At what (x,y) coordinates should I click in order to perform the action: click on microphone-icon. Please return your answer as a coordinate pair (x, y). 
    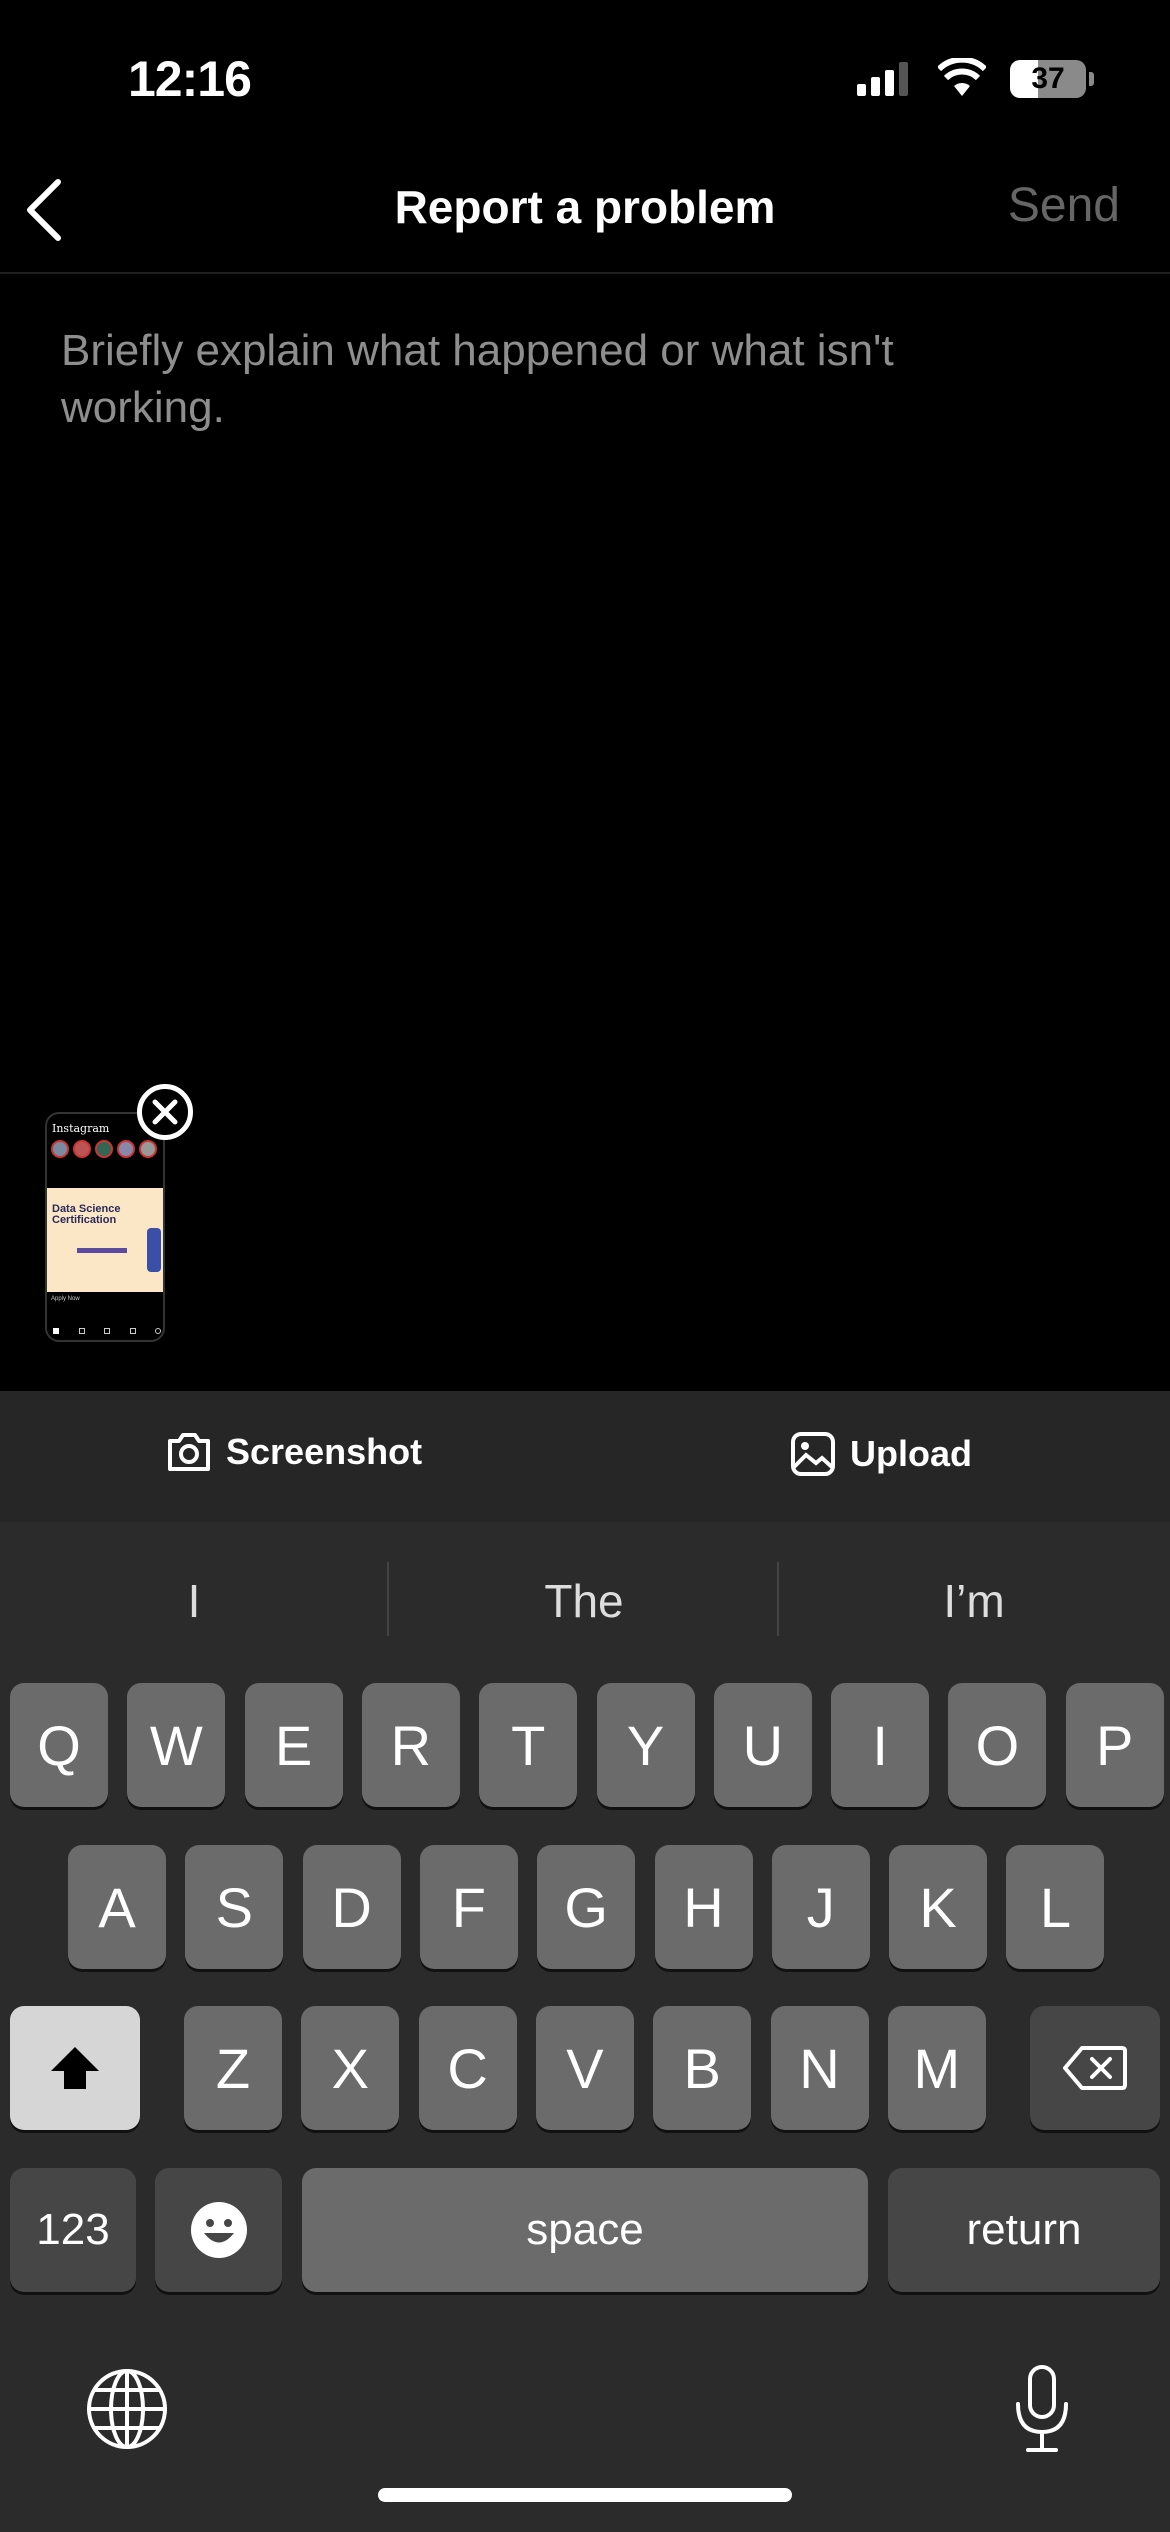
    Looking at the image, I should click on (1042, 2409).